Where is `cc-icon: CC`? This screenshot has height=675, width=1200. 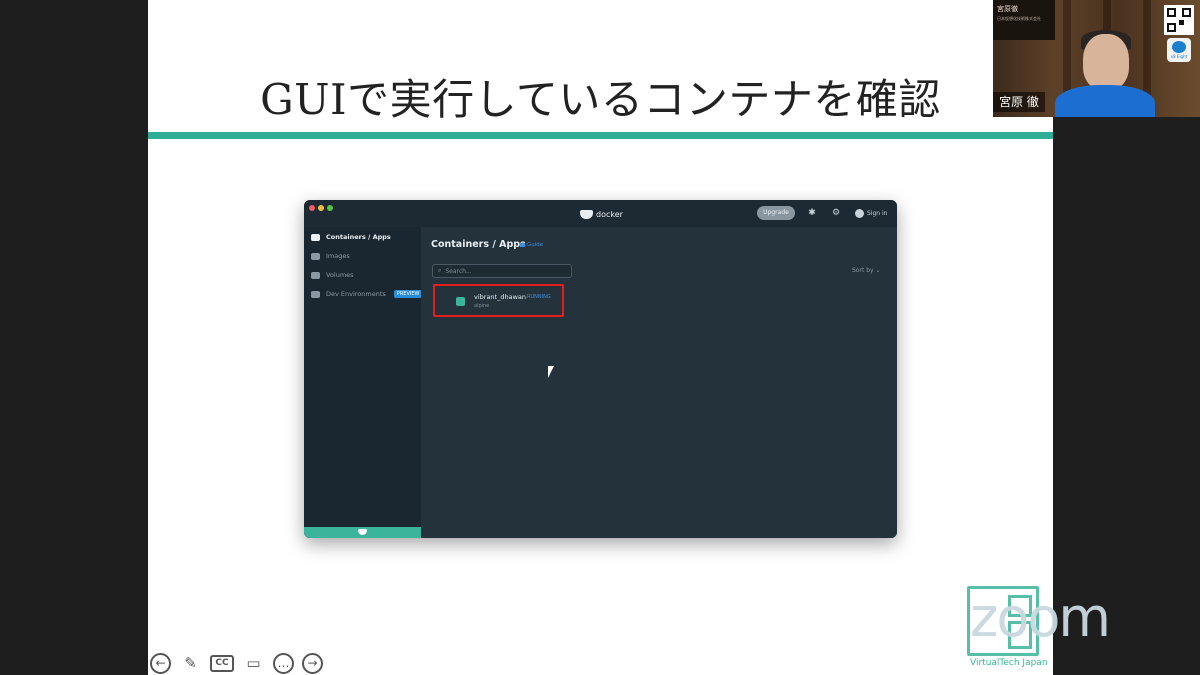
cc-icon: CC is located at coordinates (222, 663).